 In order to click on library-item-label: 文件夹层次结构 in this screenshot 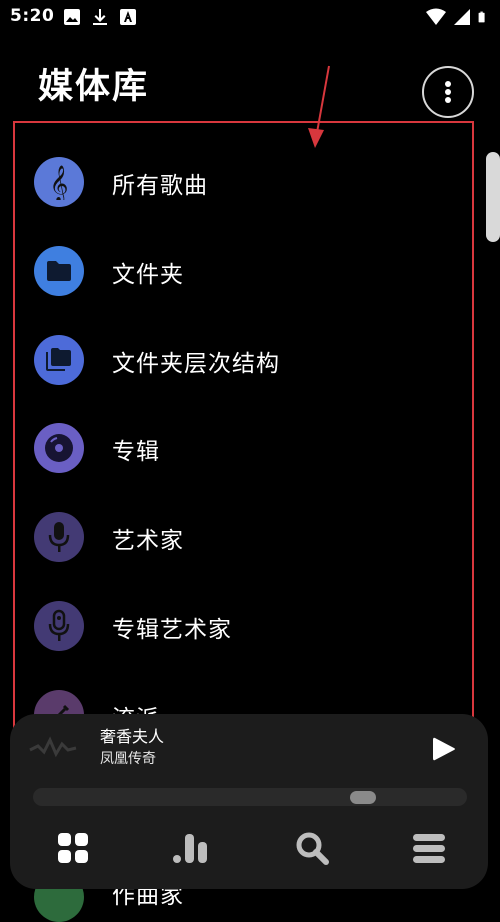, I will do `click(196, 364)`.